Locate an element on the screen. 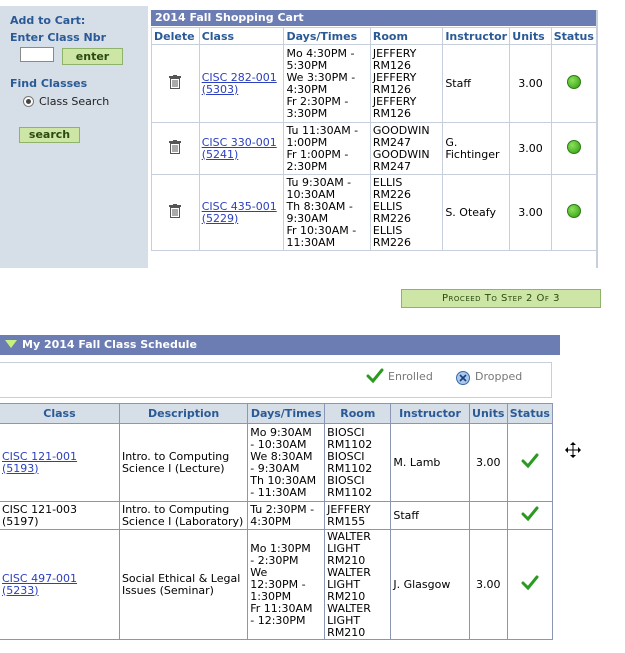  days-times-line: 2:30PM is located at coordinates (307, 166).